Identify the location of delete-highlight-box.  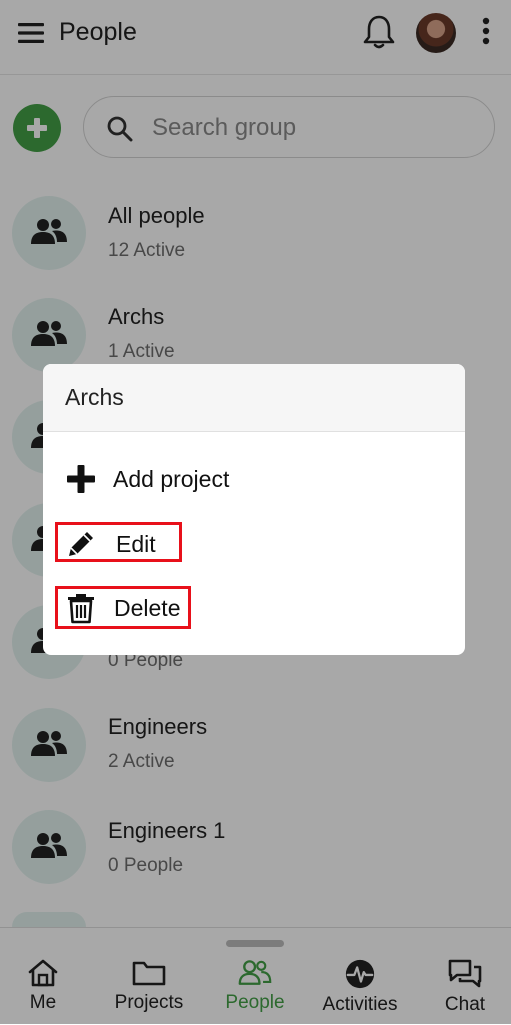
(123, 607).